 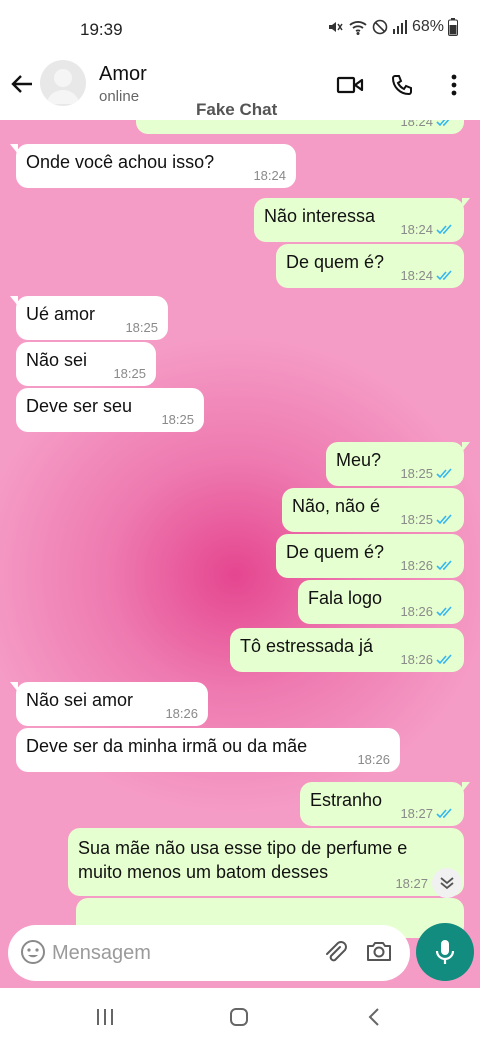 I want to click on message-bubble-incoming: Deve ser da minha irmã ou da mãe 18:26, so click(x=208, y=750).